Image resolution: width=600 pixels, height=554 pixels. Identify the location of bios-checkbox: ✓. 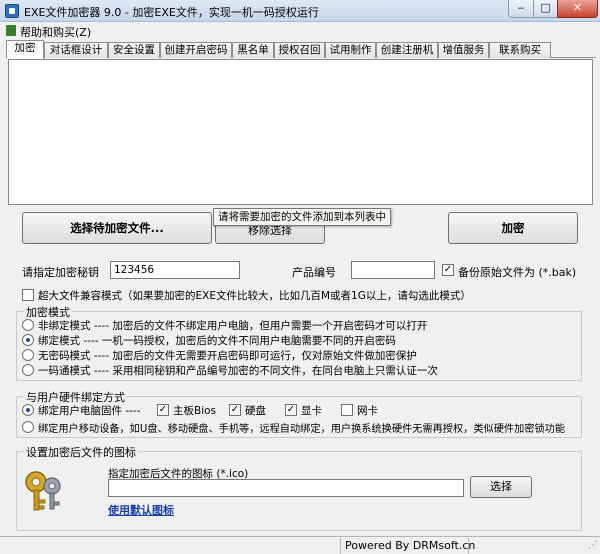
(163, 410).